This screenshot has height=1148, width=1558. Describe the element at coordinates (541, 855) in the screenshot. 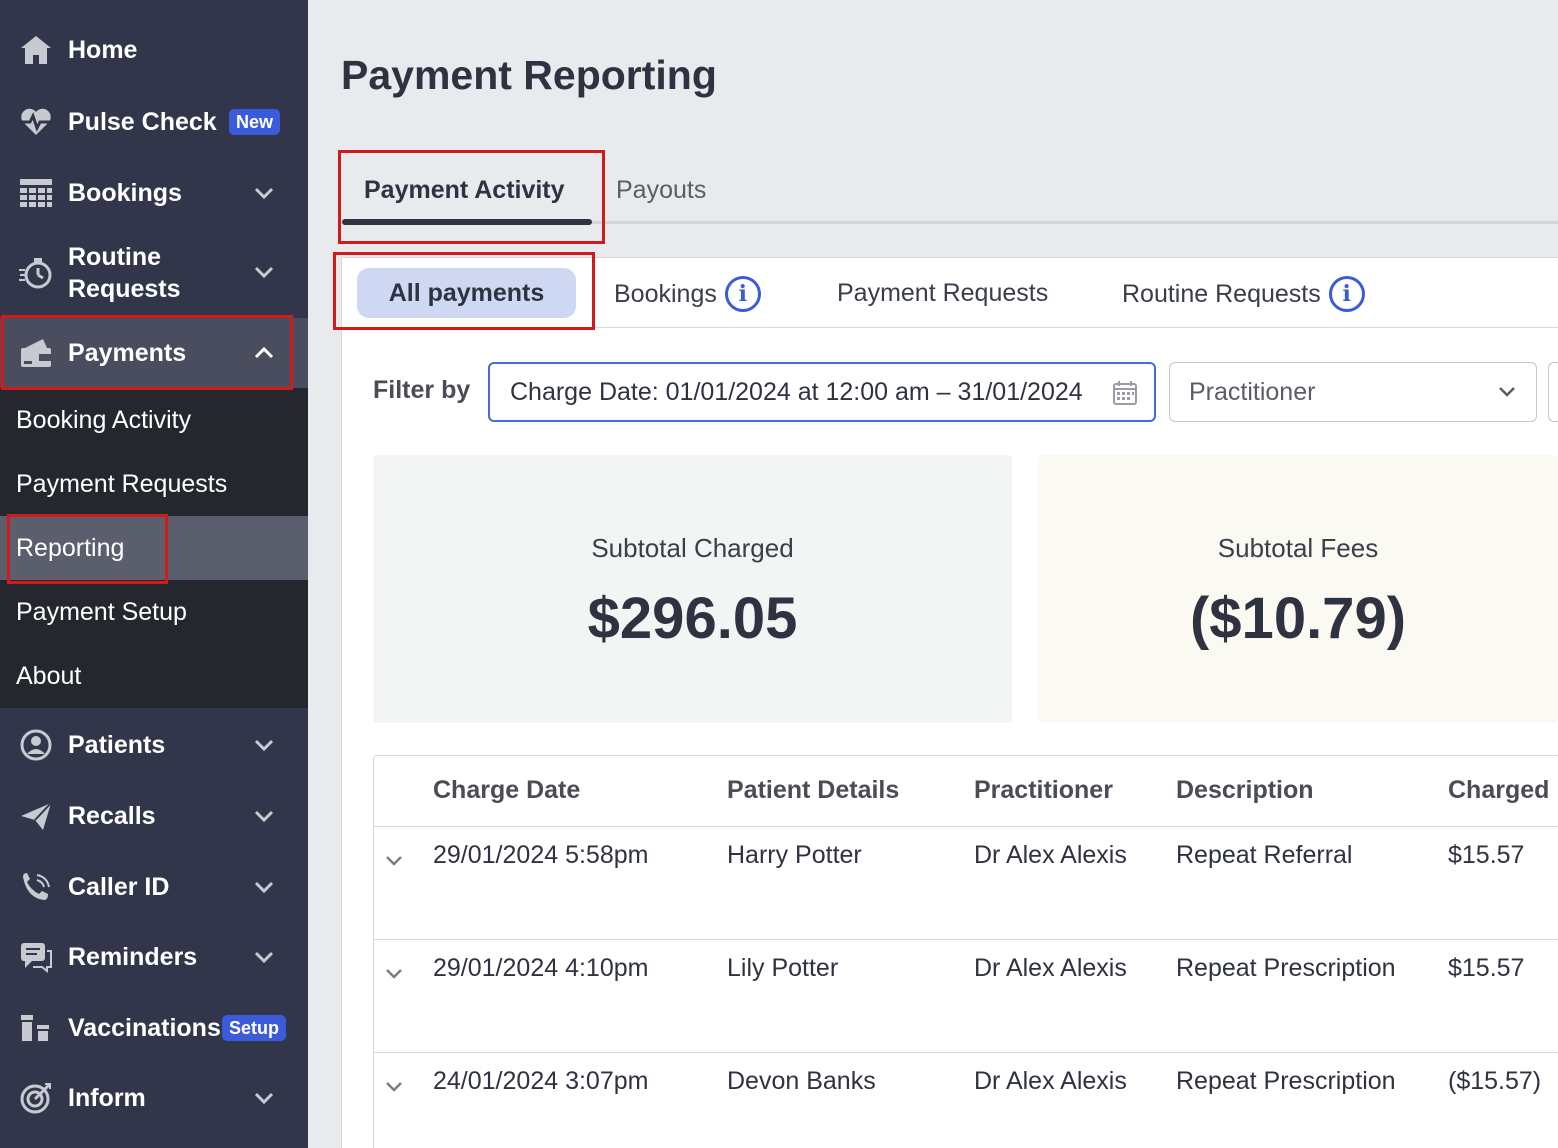

I see `table-cell-charge-date: 29/01/2024 5:58pm` at that location.